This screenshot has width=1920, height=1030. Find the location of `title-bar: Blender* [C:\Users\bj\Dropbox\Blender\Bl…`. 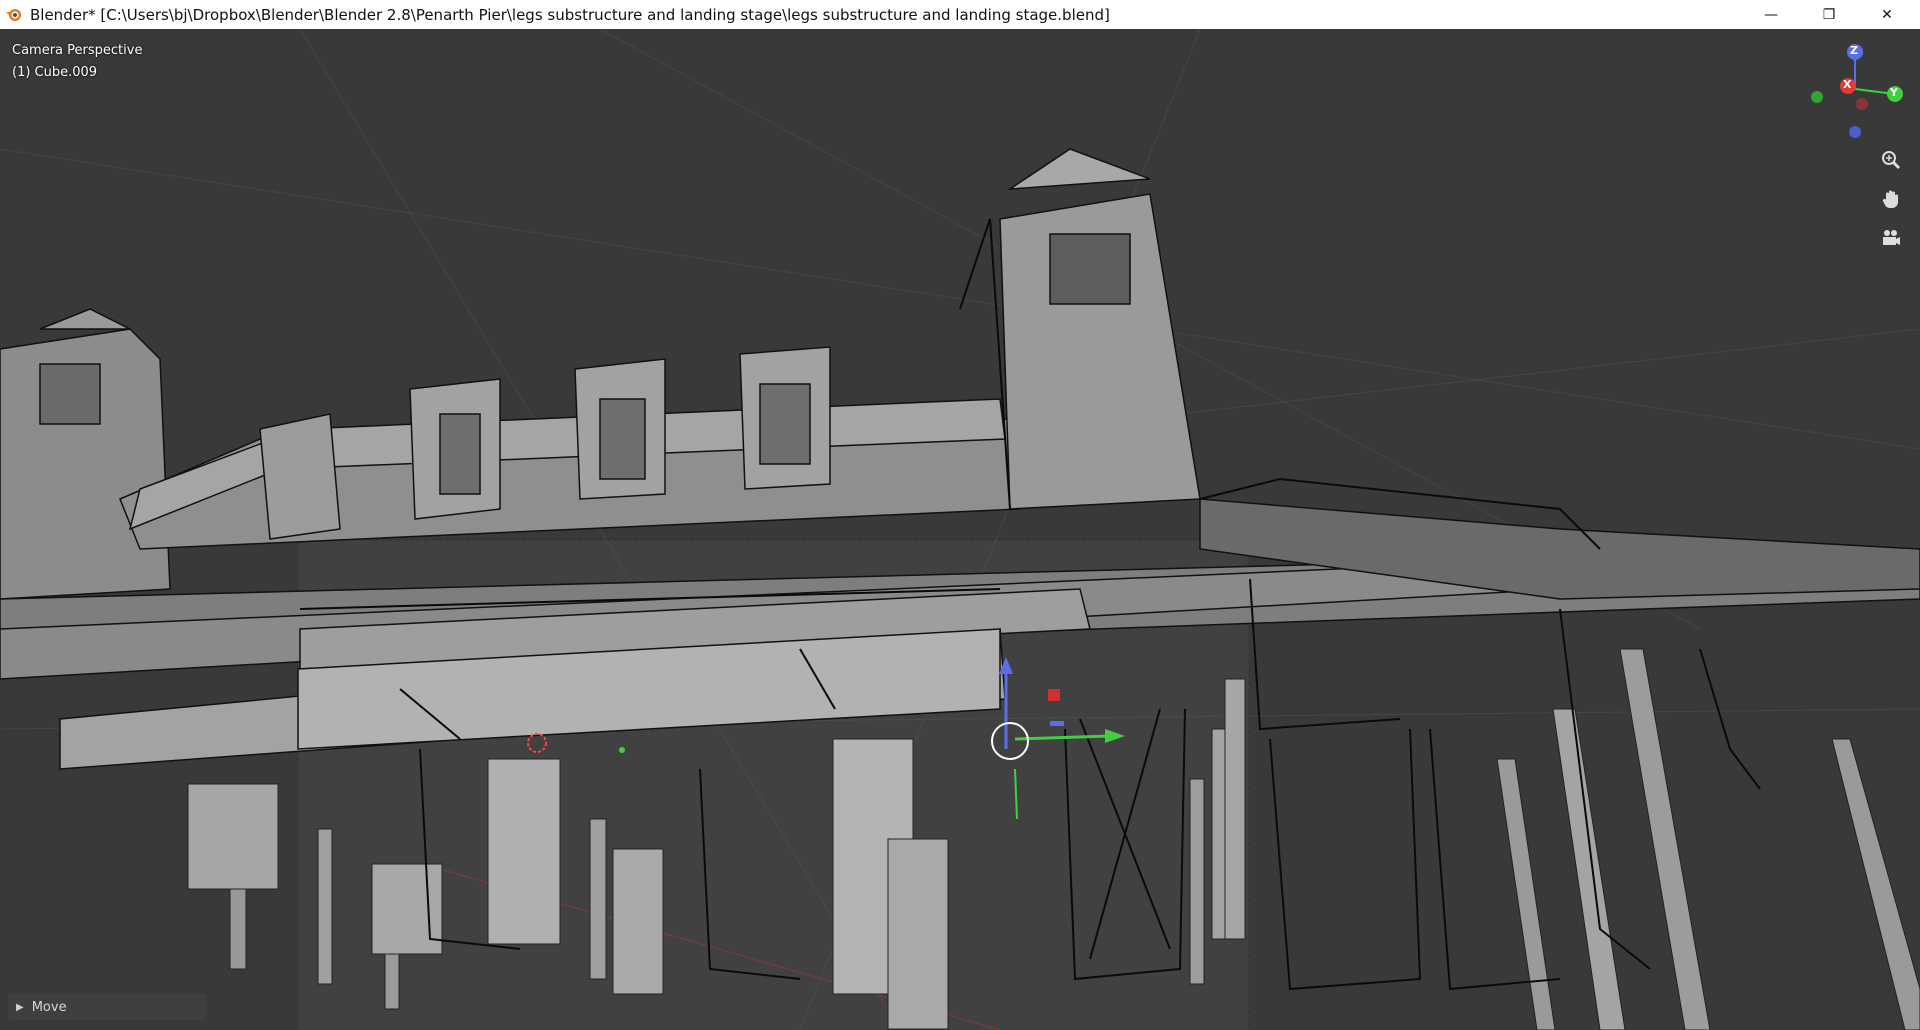

title-bar: Blender* [C:\Users\bj\Dropbox\Blender\Bl… is located at coordinates (960, 14).